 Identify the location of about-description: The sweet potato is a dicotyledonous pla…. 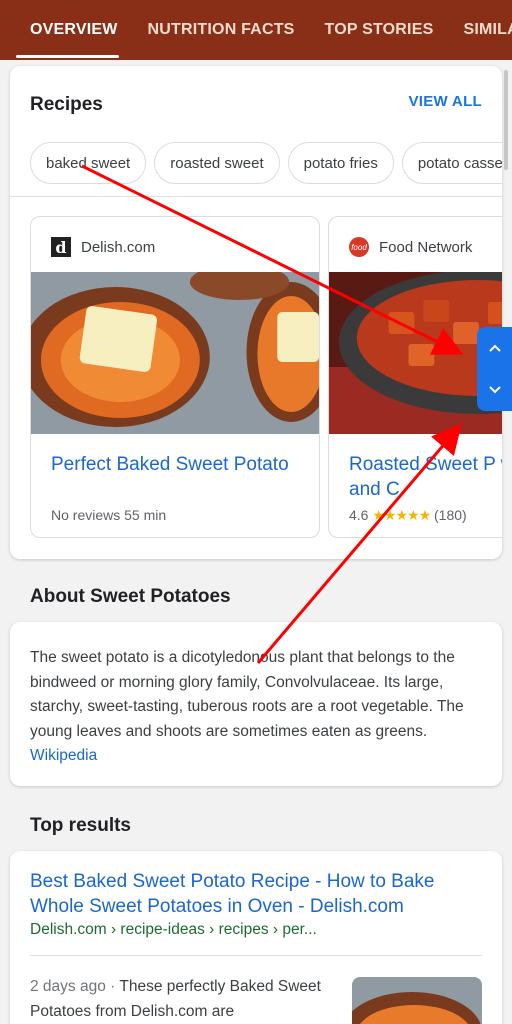
(256, 707).